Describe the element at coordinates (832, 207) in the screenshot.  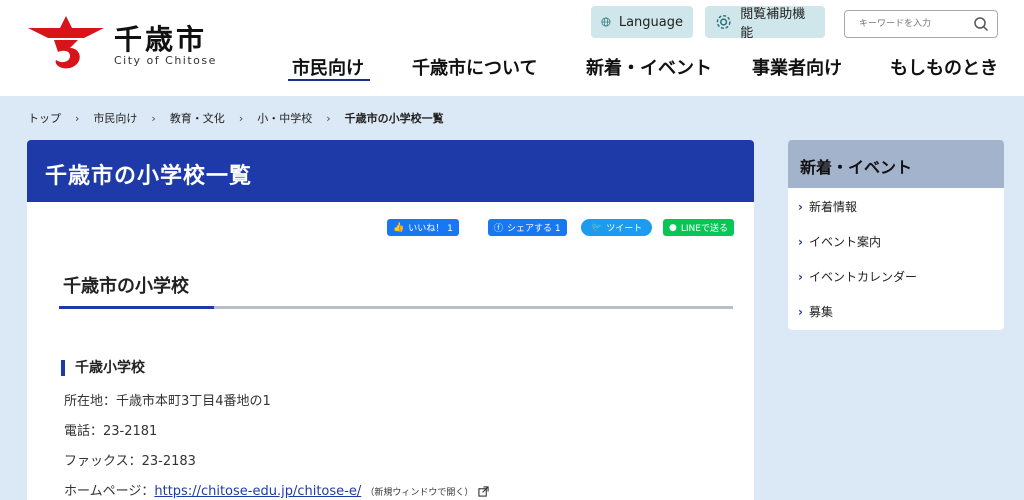
I see `side-item-label: 新着情報` at that location.